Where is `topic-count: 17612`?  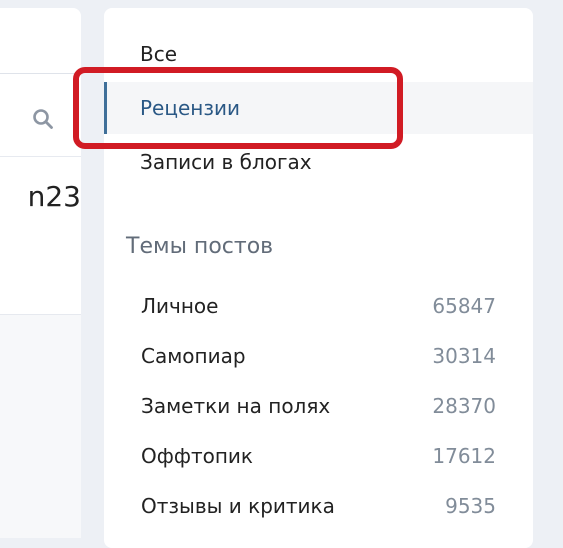
topic-count: 17612 is located at coordinates (464, 456).